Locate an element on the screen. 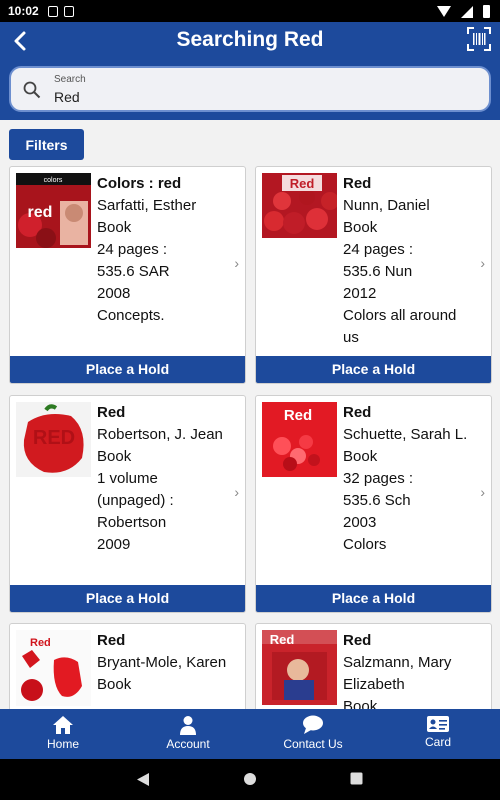 This screenshot has height=800, width=500. nav-label: Card is located at coordinates (437, 742).